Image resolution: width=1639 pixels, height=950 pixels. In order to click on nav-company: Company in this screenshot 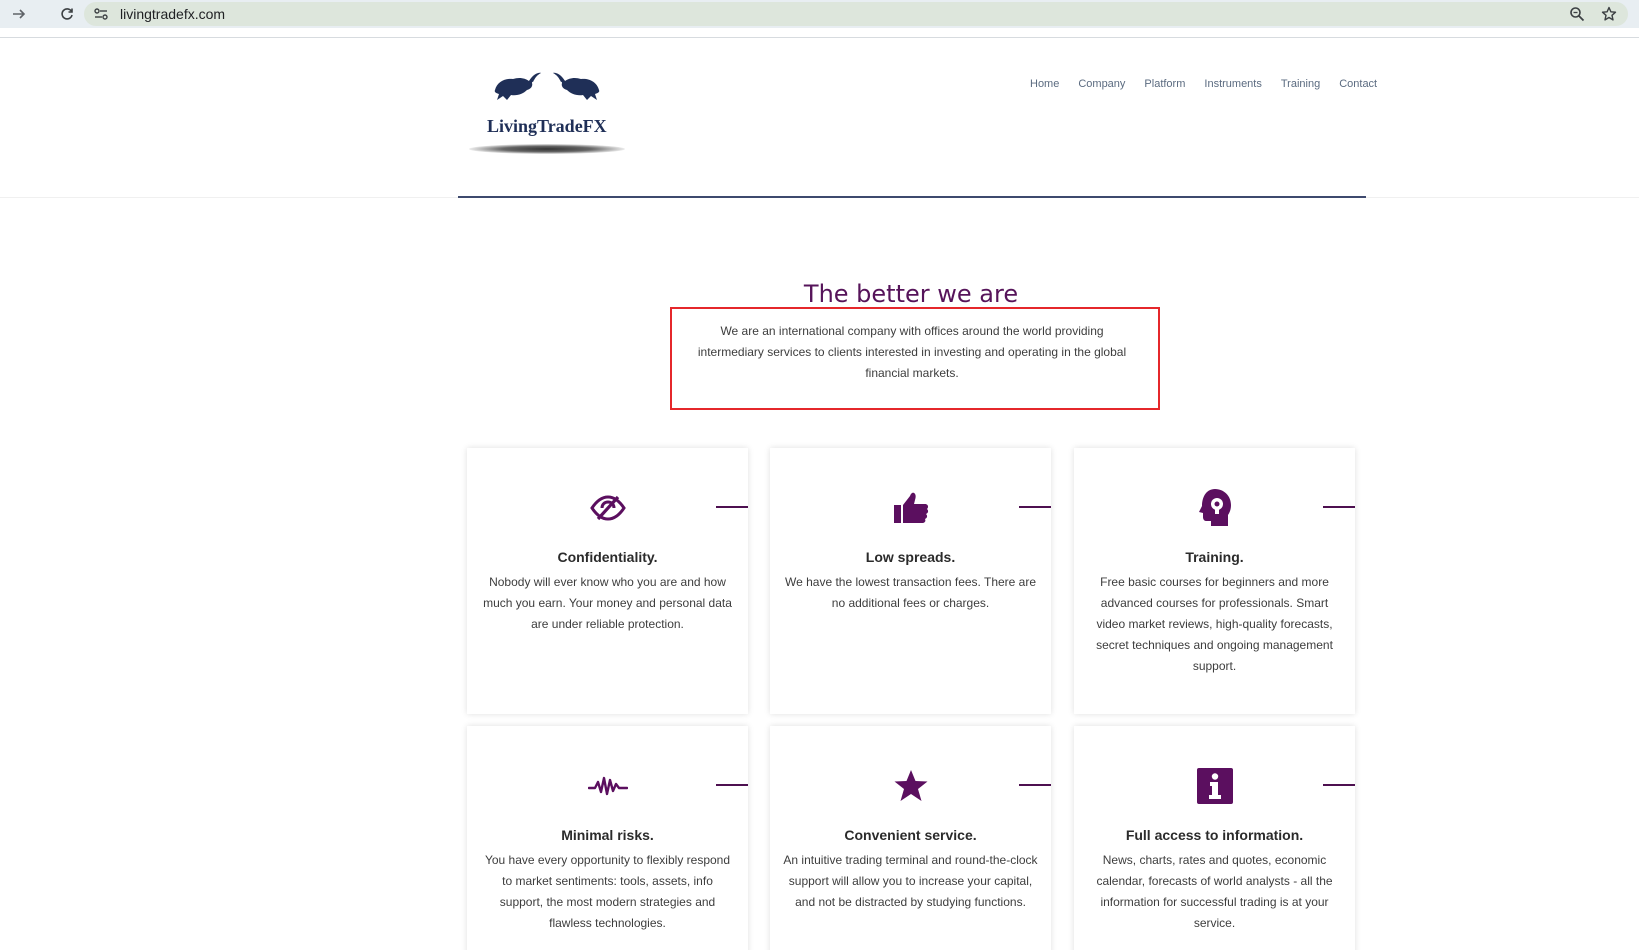, I will do `click(1101, 84)`.